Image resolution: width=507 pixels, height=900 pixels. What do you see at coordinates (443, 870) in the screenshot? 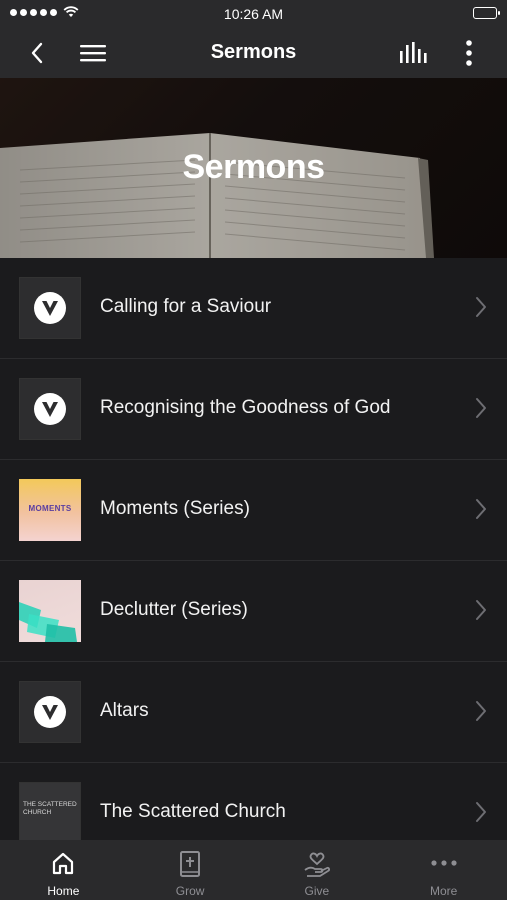
I see `tab-more: More` at bounding box center [443, 870].